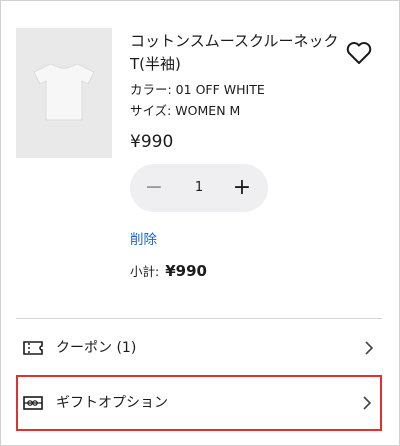 This screenshot has height=446, width=400. Describe the element at coordinates (235, 53) in the screenshot. I see `product-name: コットンスムースクルーネックT(半袖)` at that location.